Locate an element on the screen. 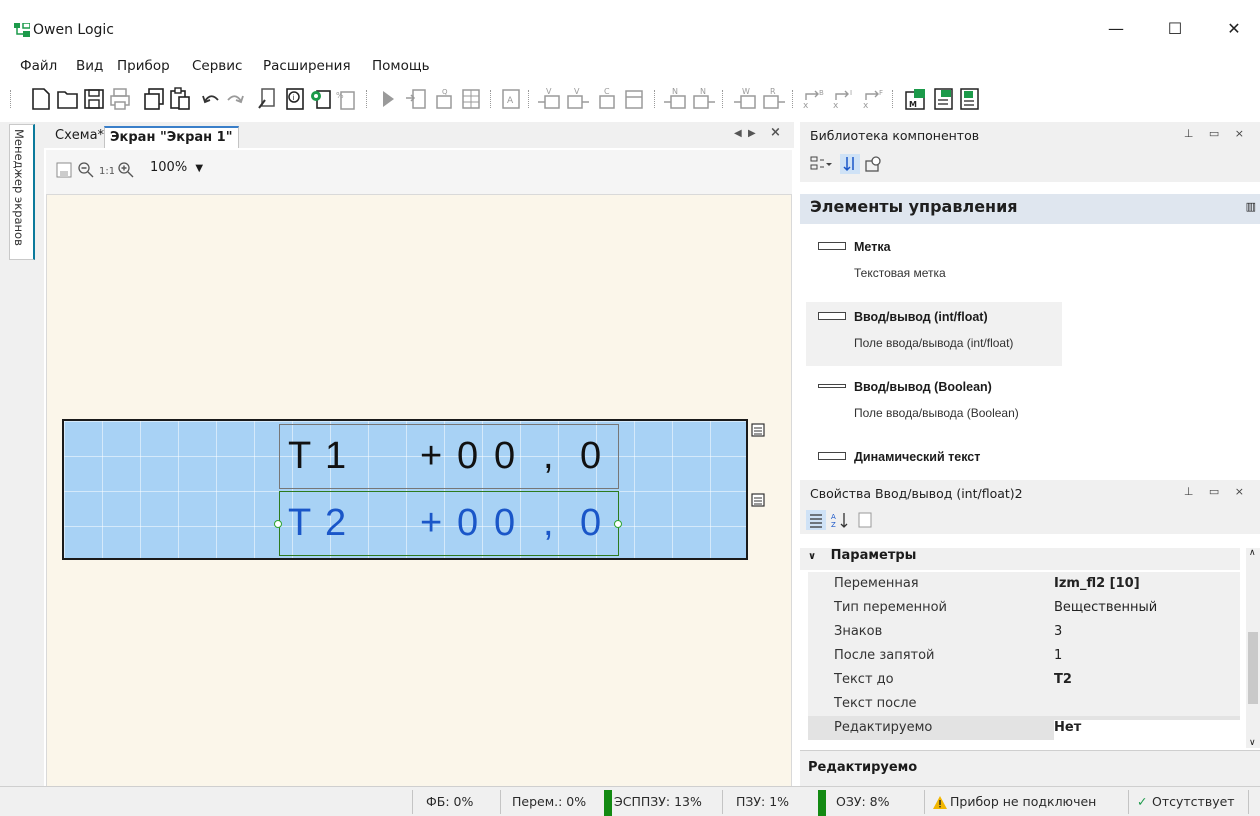 The width and height of the screenshot is (1260, 816). resize-handle-right is located at coordinates (618, 524).